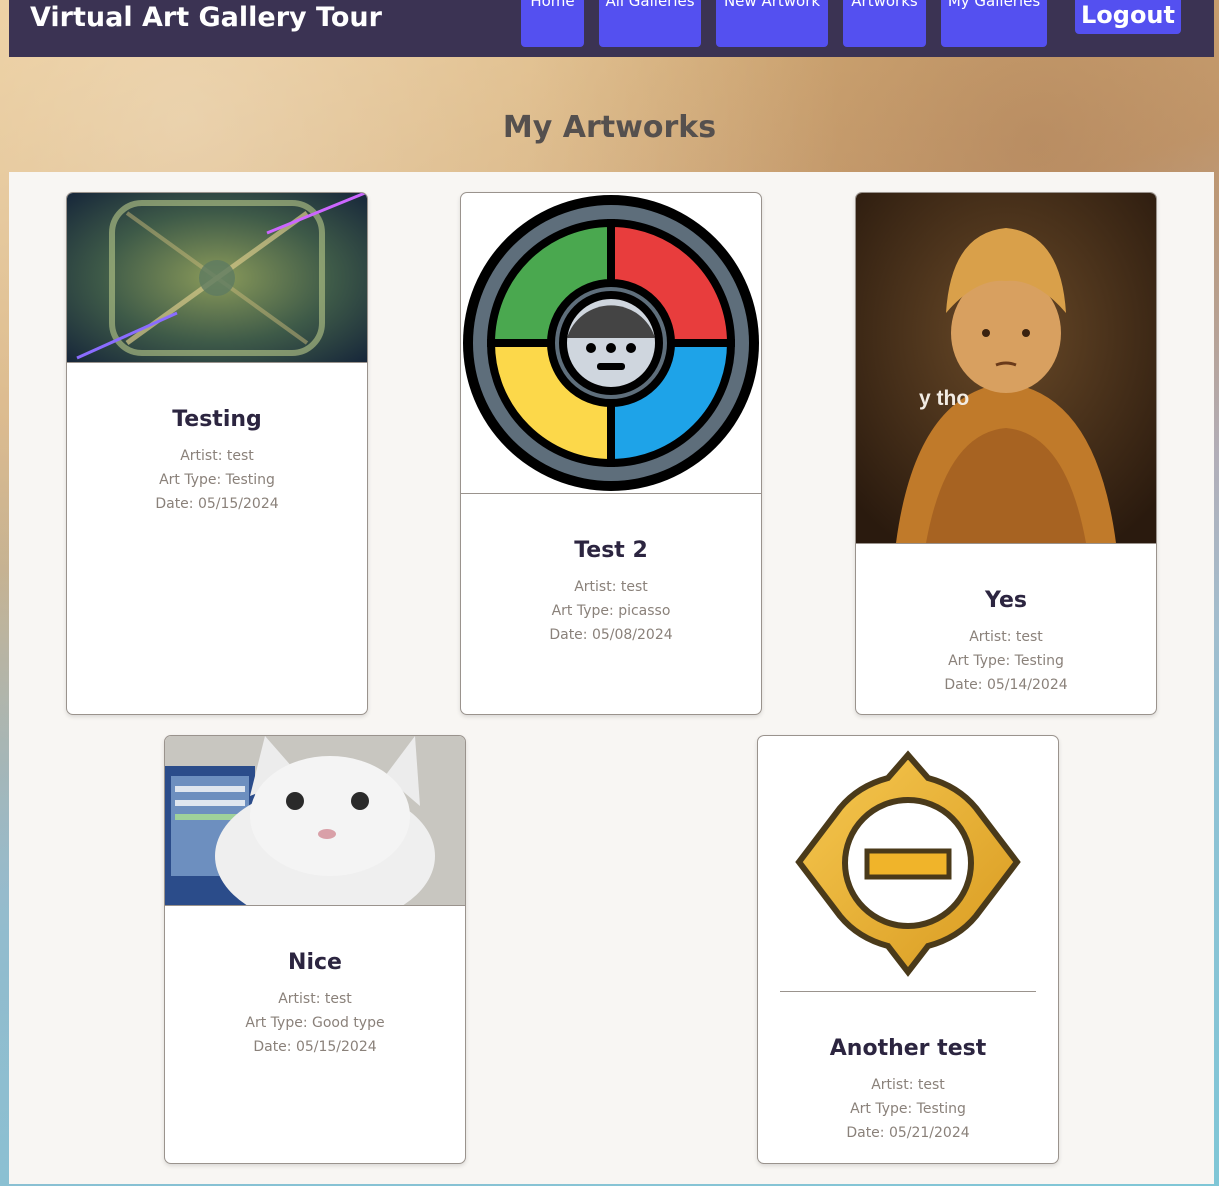 The height and width of the screenshot is (1186, 1219). I want to click on crying-cat-image, so click(315, 821).